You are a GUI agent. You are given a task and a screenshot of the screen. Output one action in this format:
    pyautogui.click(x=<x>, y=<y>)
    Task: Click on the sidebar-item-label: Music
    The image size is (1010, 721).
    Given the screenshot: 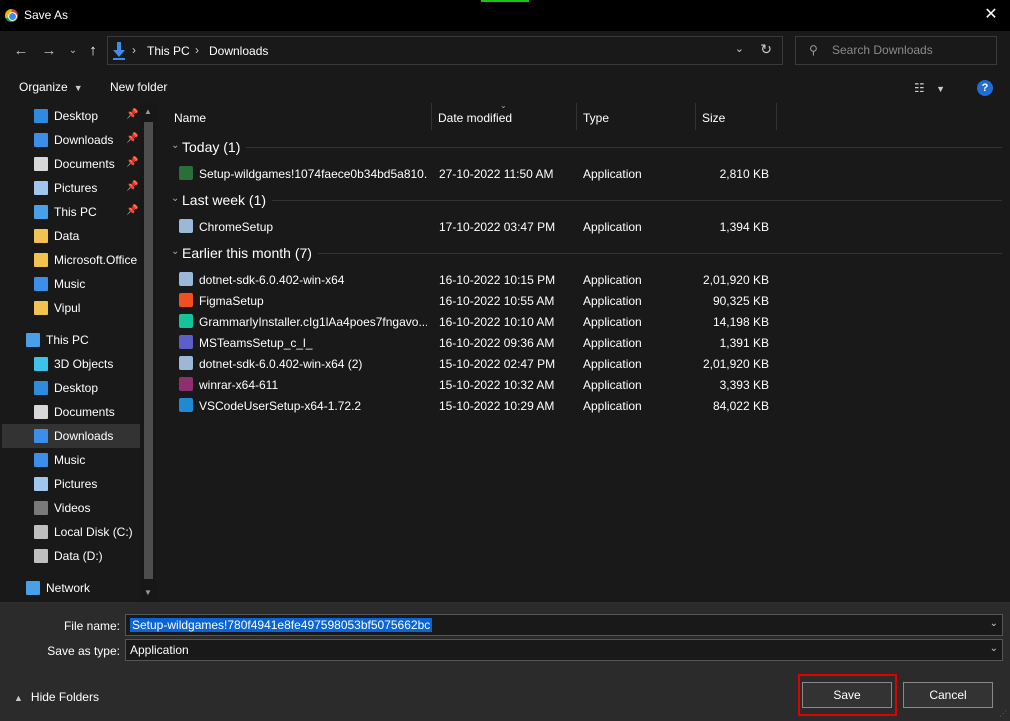 What is the action you would take?
    pyautogui.click(x=70, y=460)
    